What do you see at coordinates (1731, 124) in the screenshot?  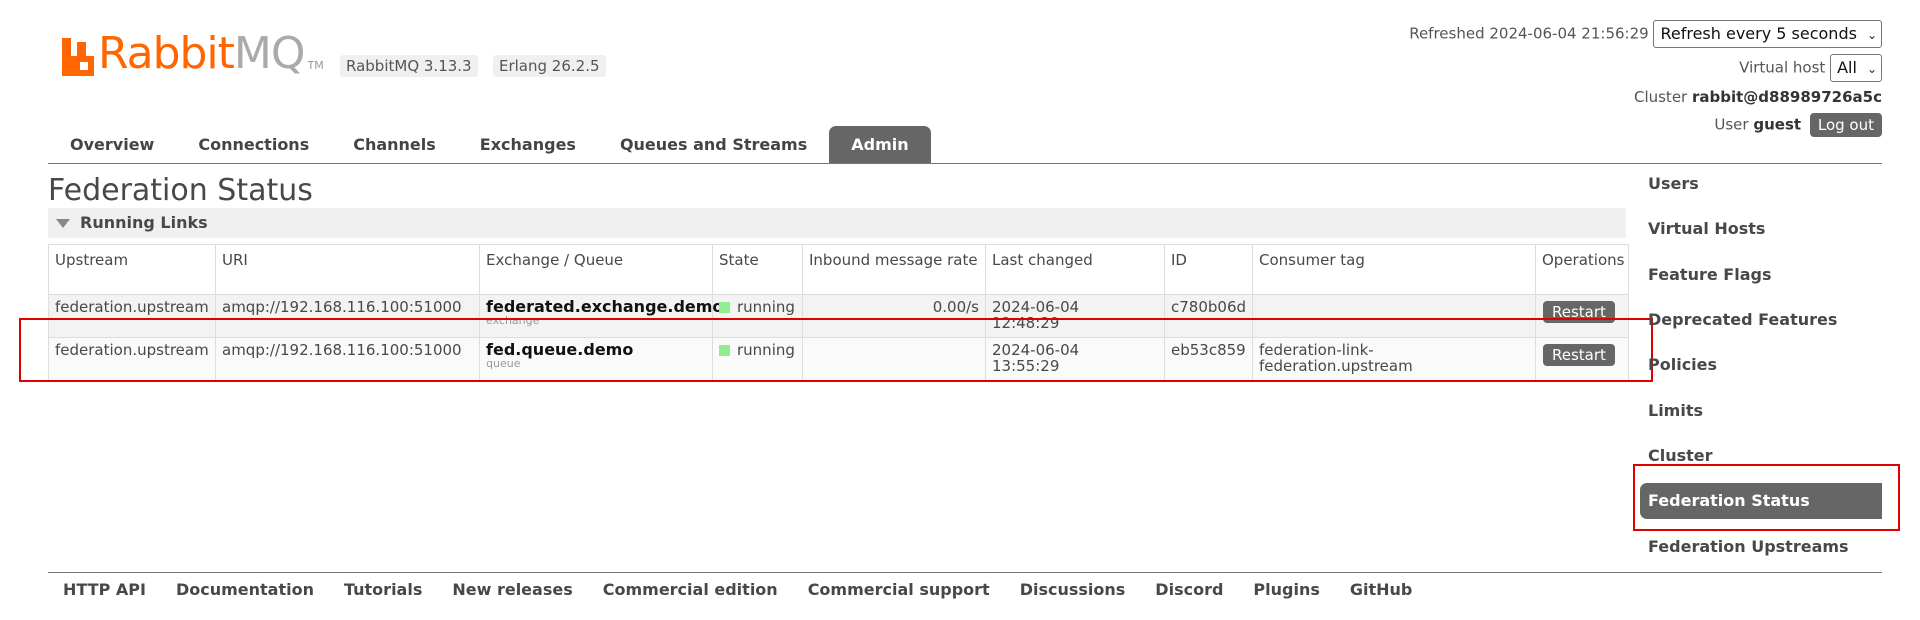 I see `user-label: User` at bounding box center [1731, 124].